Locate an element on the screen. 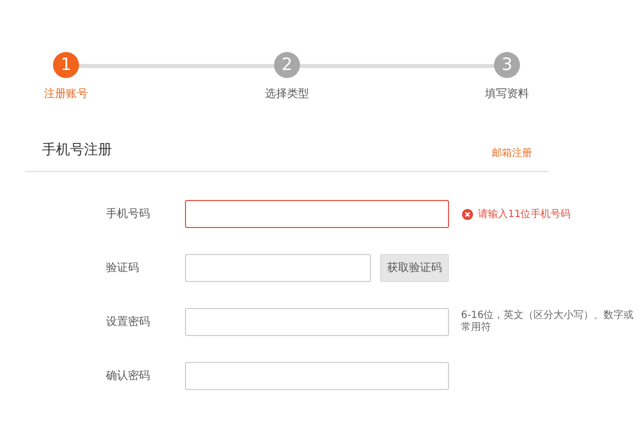 The height and width of the screenshot is (422, 640). step-number: 2 is located at coordinates (287, 65).